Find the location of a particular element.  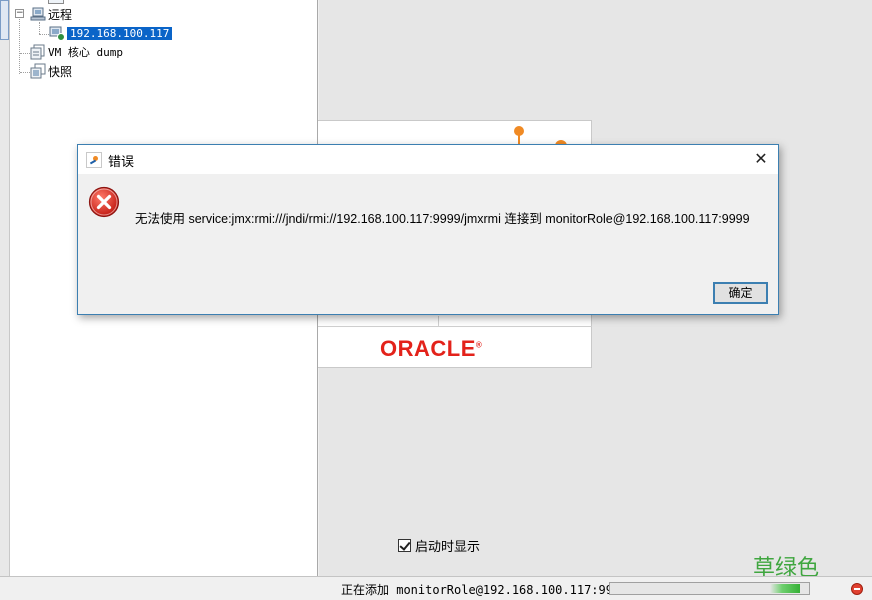

tree-item-core-dump: VM 核心 dump is located at coordinates (76, 52).